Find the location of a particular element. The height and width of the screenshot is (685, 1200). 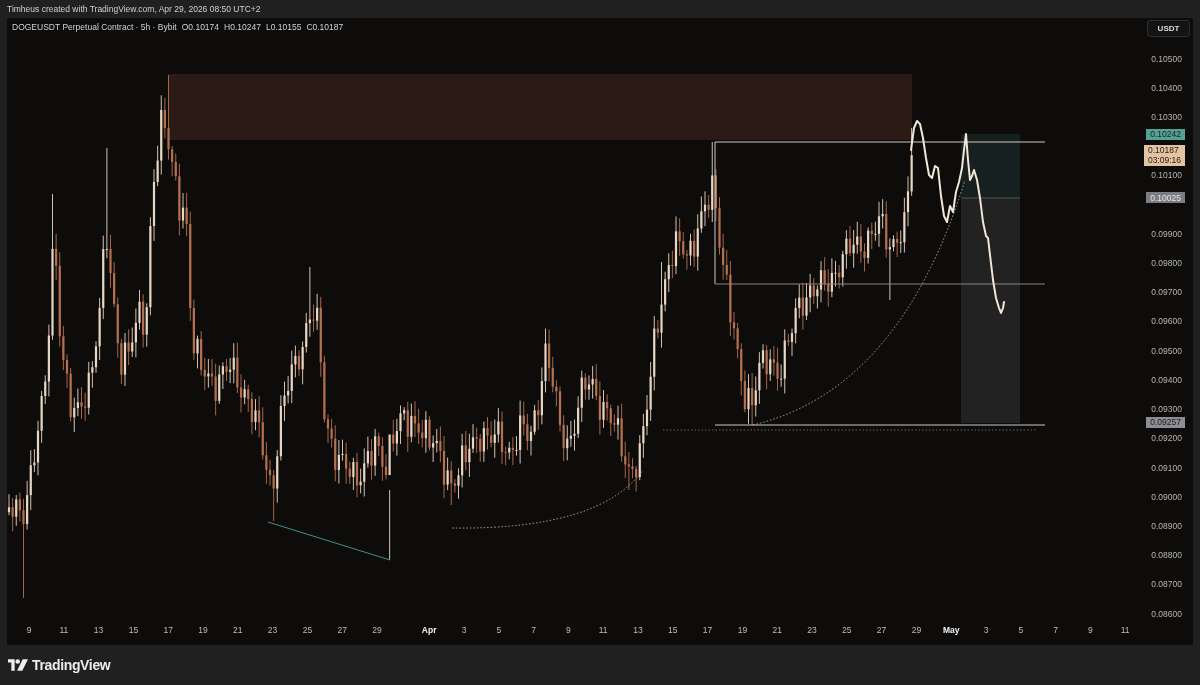

price-axis-label: 0.09800 is located at coordinates (1166, 264).